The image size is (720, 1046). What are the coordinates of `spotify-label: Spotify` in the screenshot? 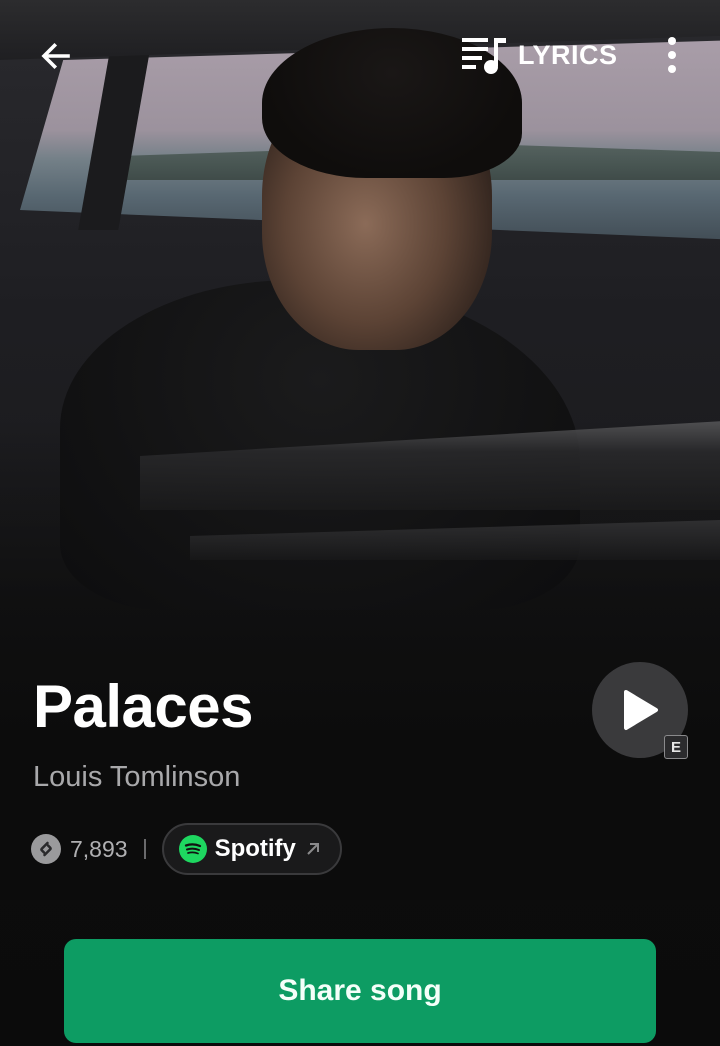 It's located at (255, 848).